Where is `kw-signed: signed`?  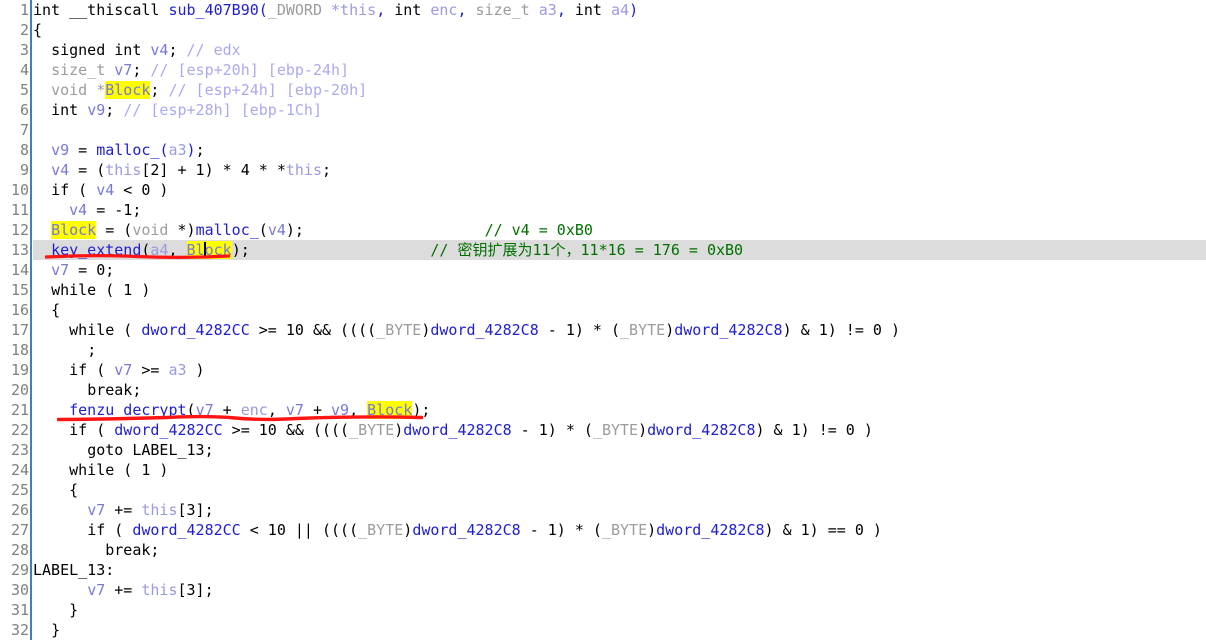
kw-signed: signed is located at coordinates (78, 50).